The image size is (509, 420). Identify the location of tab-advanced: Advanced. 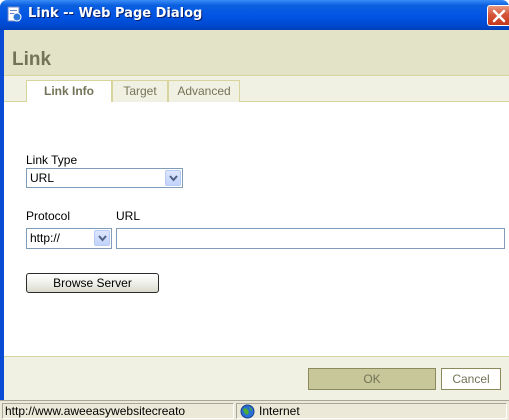
(204, 91).